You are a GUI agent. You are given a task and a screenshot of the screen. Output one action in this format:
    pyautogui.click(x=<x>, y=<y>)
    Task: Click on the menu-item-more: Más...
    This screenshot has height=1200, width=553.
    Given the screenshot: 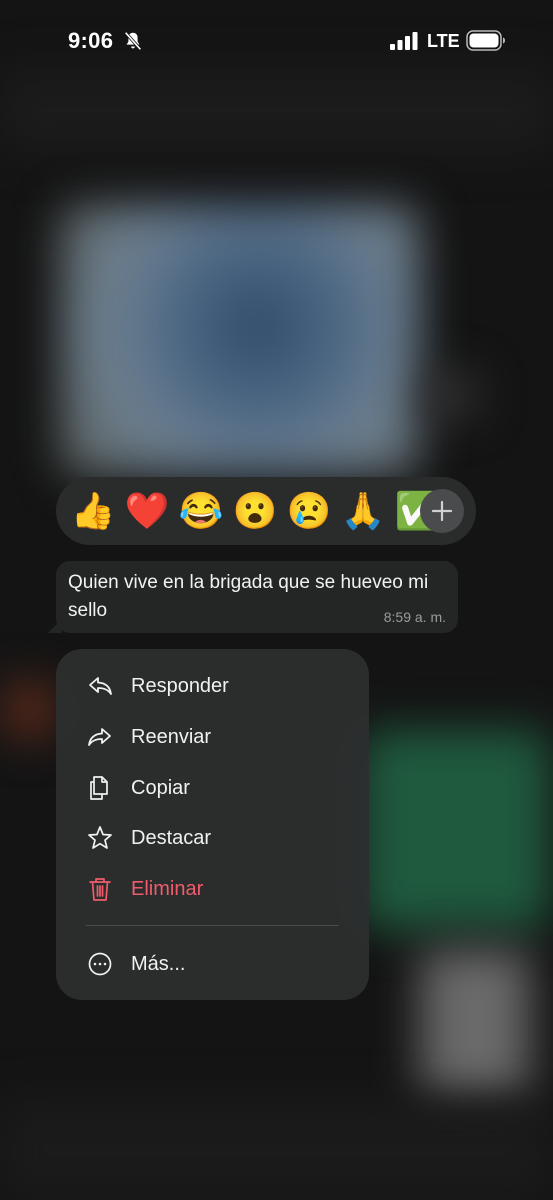 What is the action you would take?
    pyautogui.click(x=212, y=964)
    